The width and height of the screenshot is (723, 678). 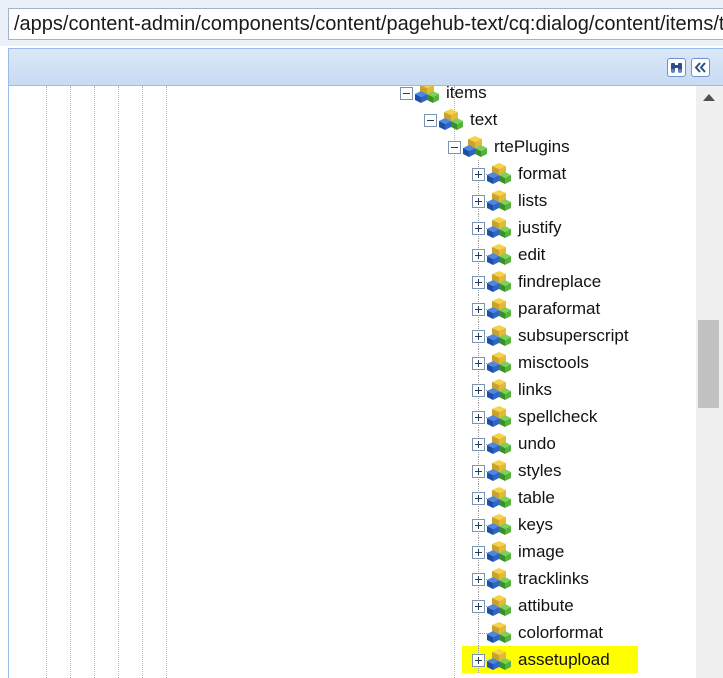 I want to click on find-button, so click(x=676, y=67).